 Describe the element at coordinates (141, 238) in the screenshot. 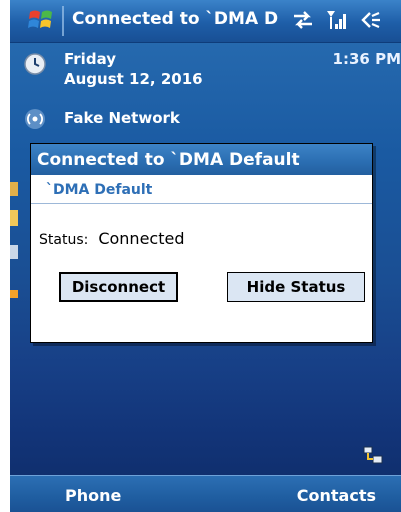

I see `status-value: Connected` at that location.